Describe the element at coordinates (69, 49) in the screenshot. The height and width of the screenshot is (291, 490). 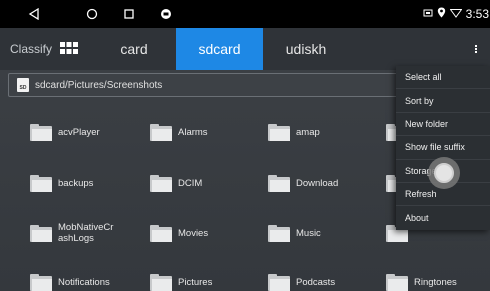
I see `grid-icon` at that location.